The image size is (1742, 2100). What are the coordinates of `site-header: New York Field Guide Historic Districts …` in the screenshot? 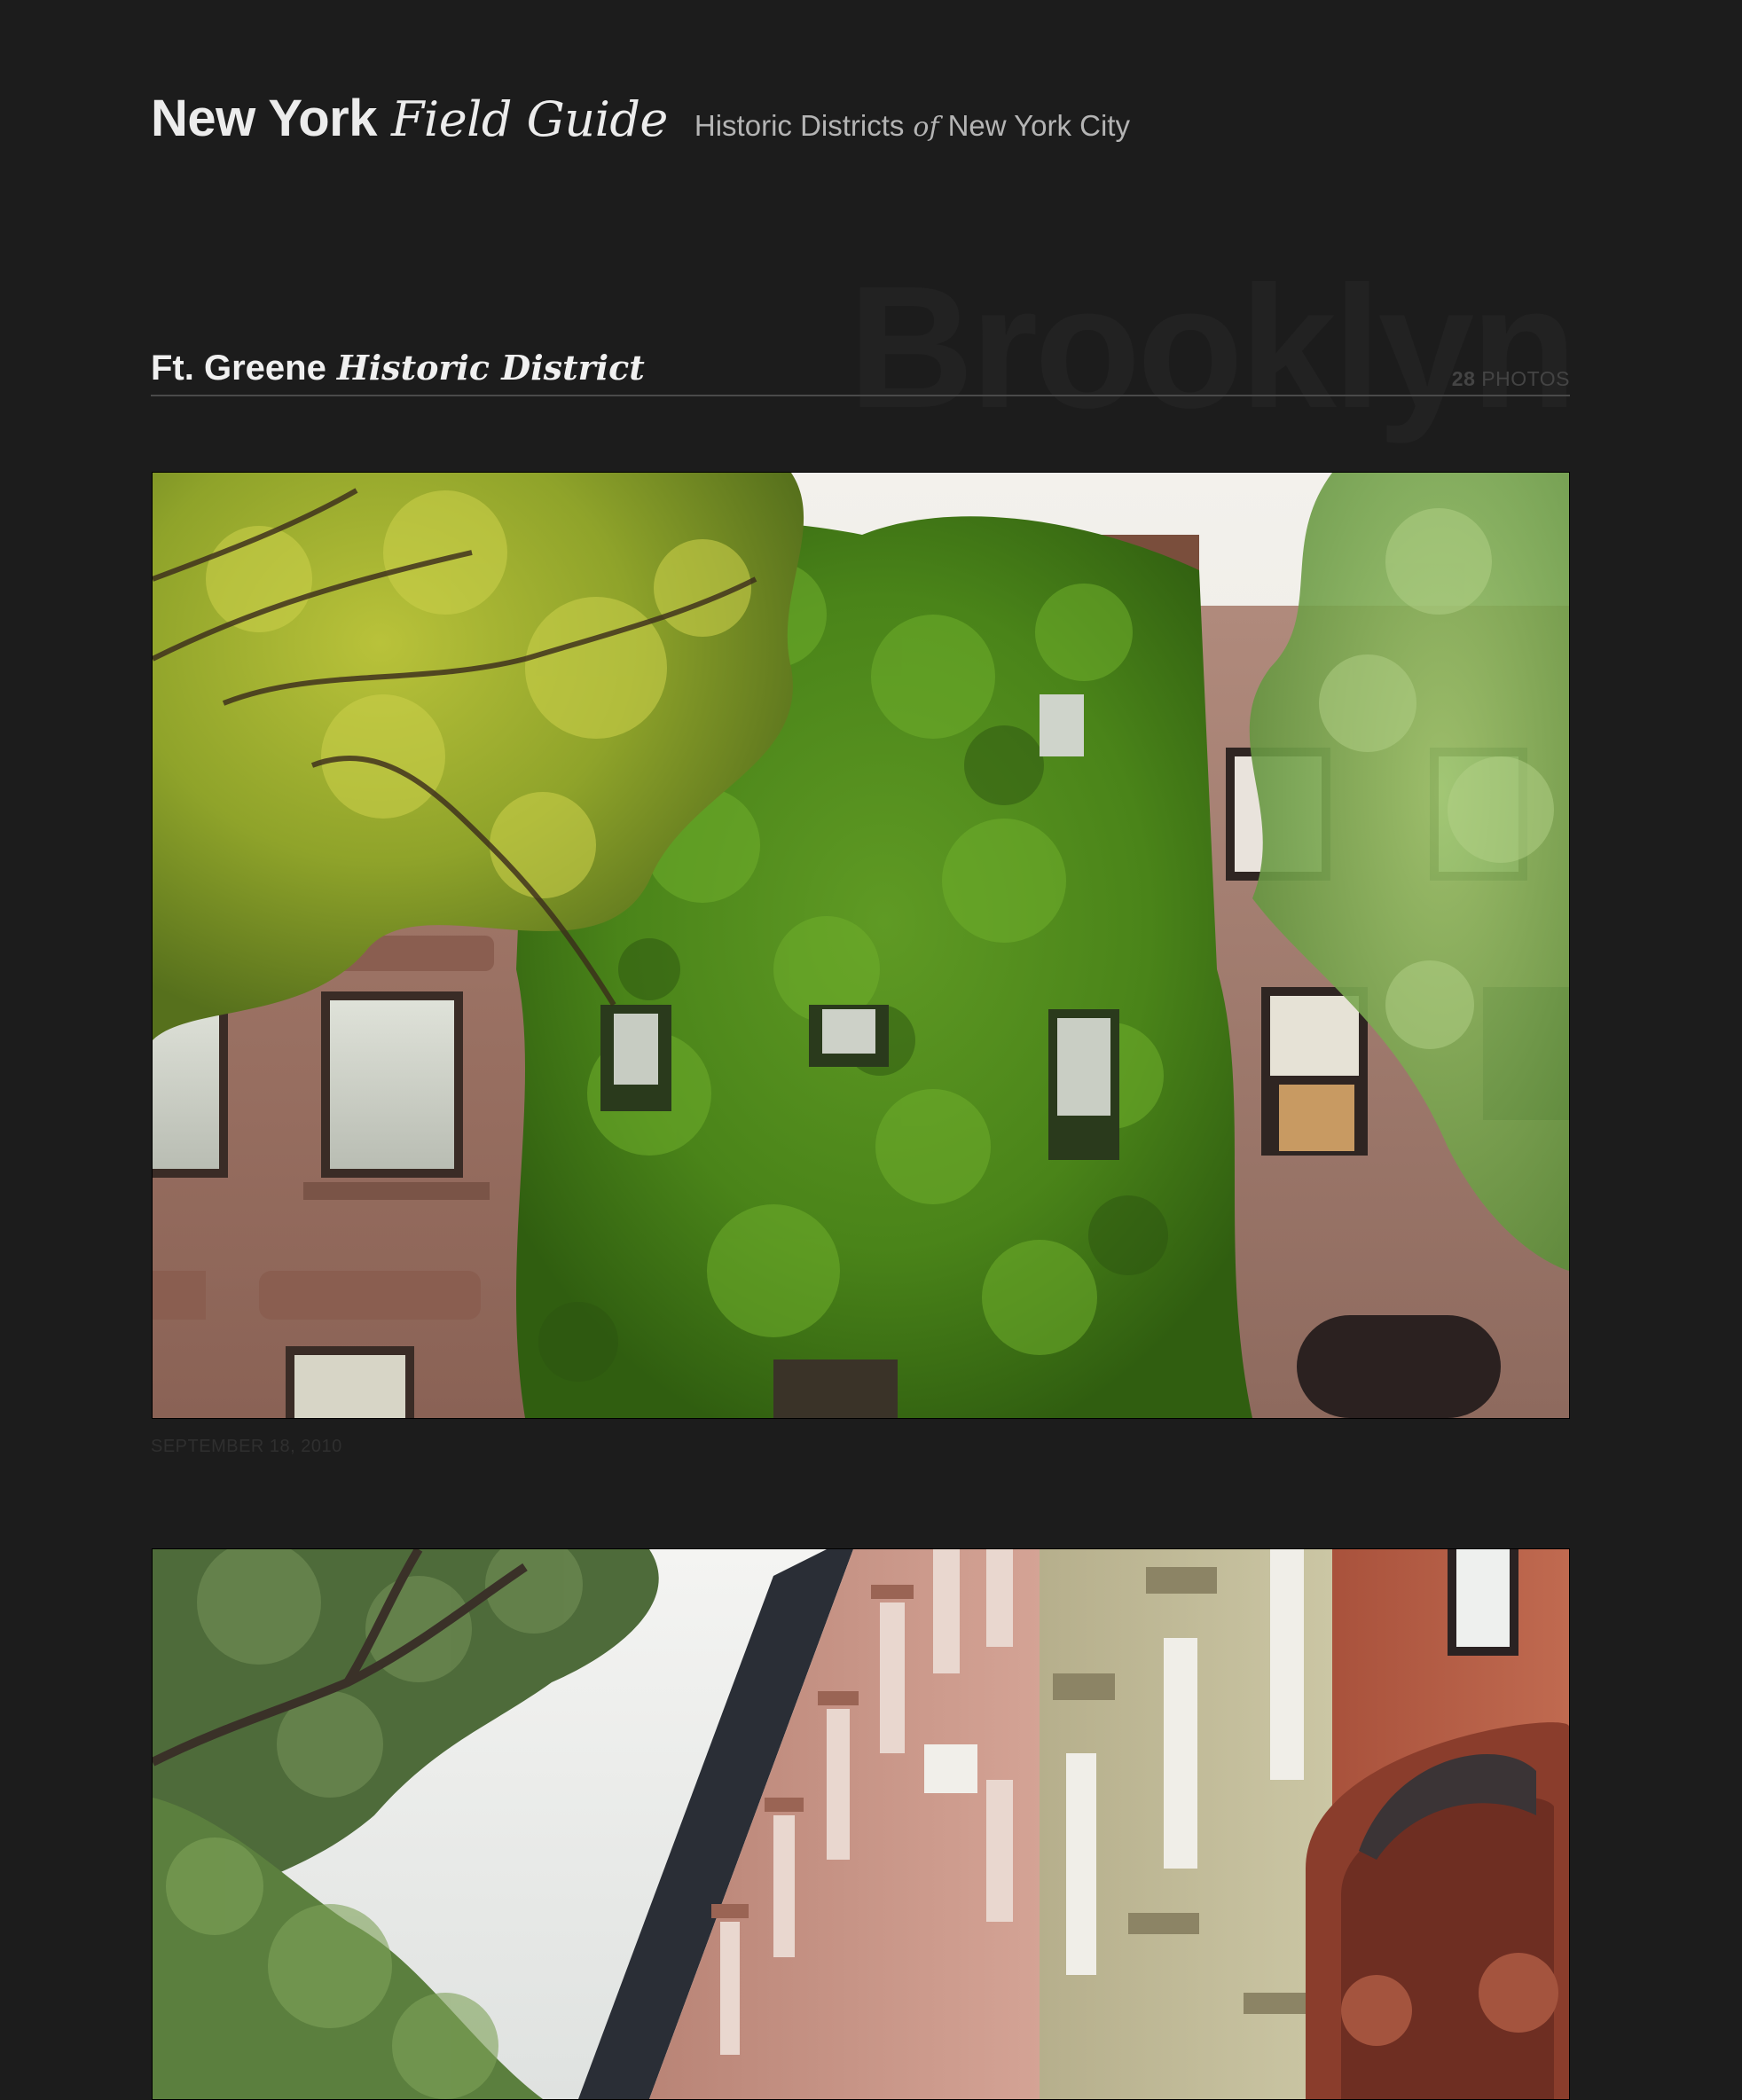 It's located at (641, 118).